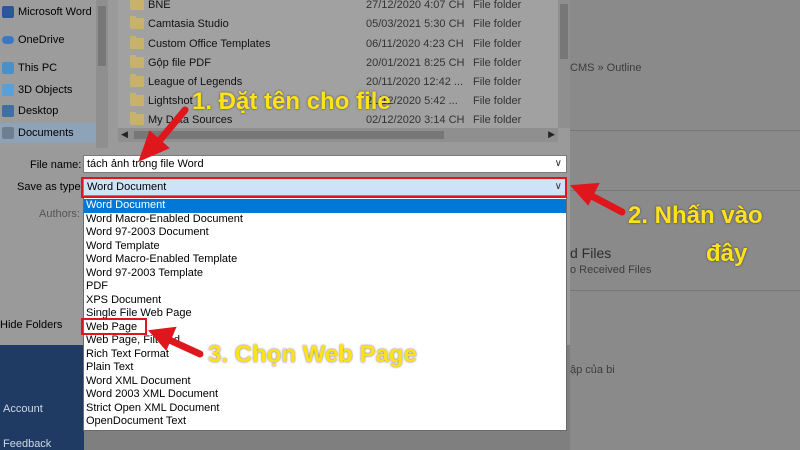 This screenshot has width=800, height=450. What do you see at coordinates (312, 354) in the screenshot?
I see `annotation-step3: 3. Chọn Web Page` at bounding box center [312, 354].